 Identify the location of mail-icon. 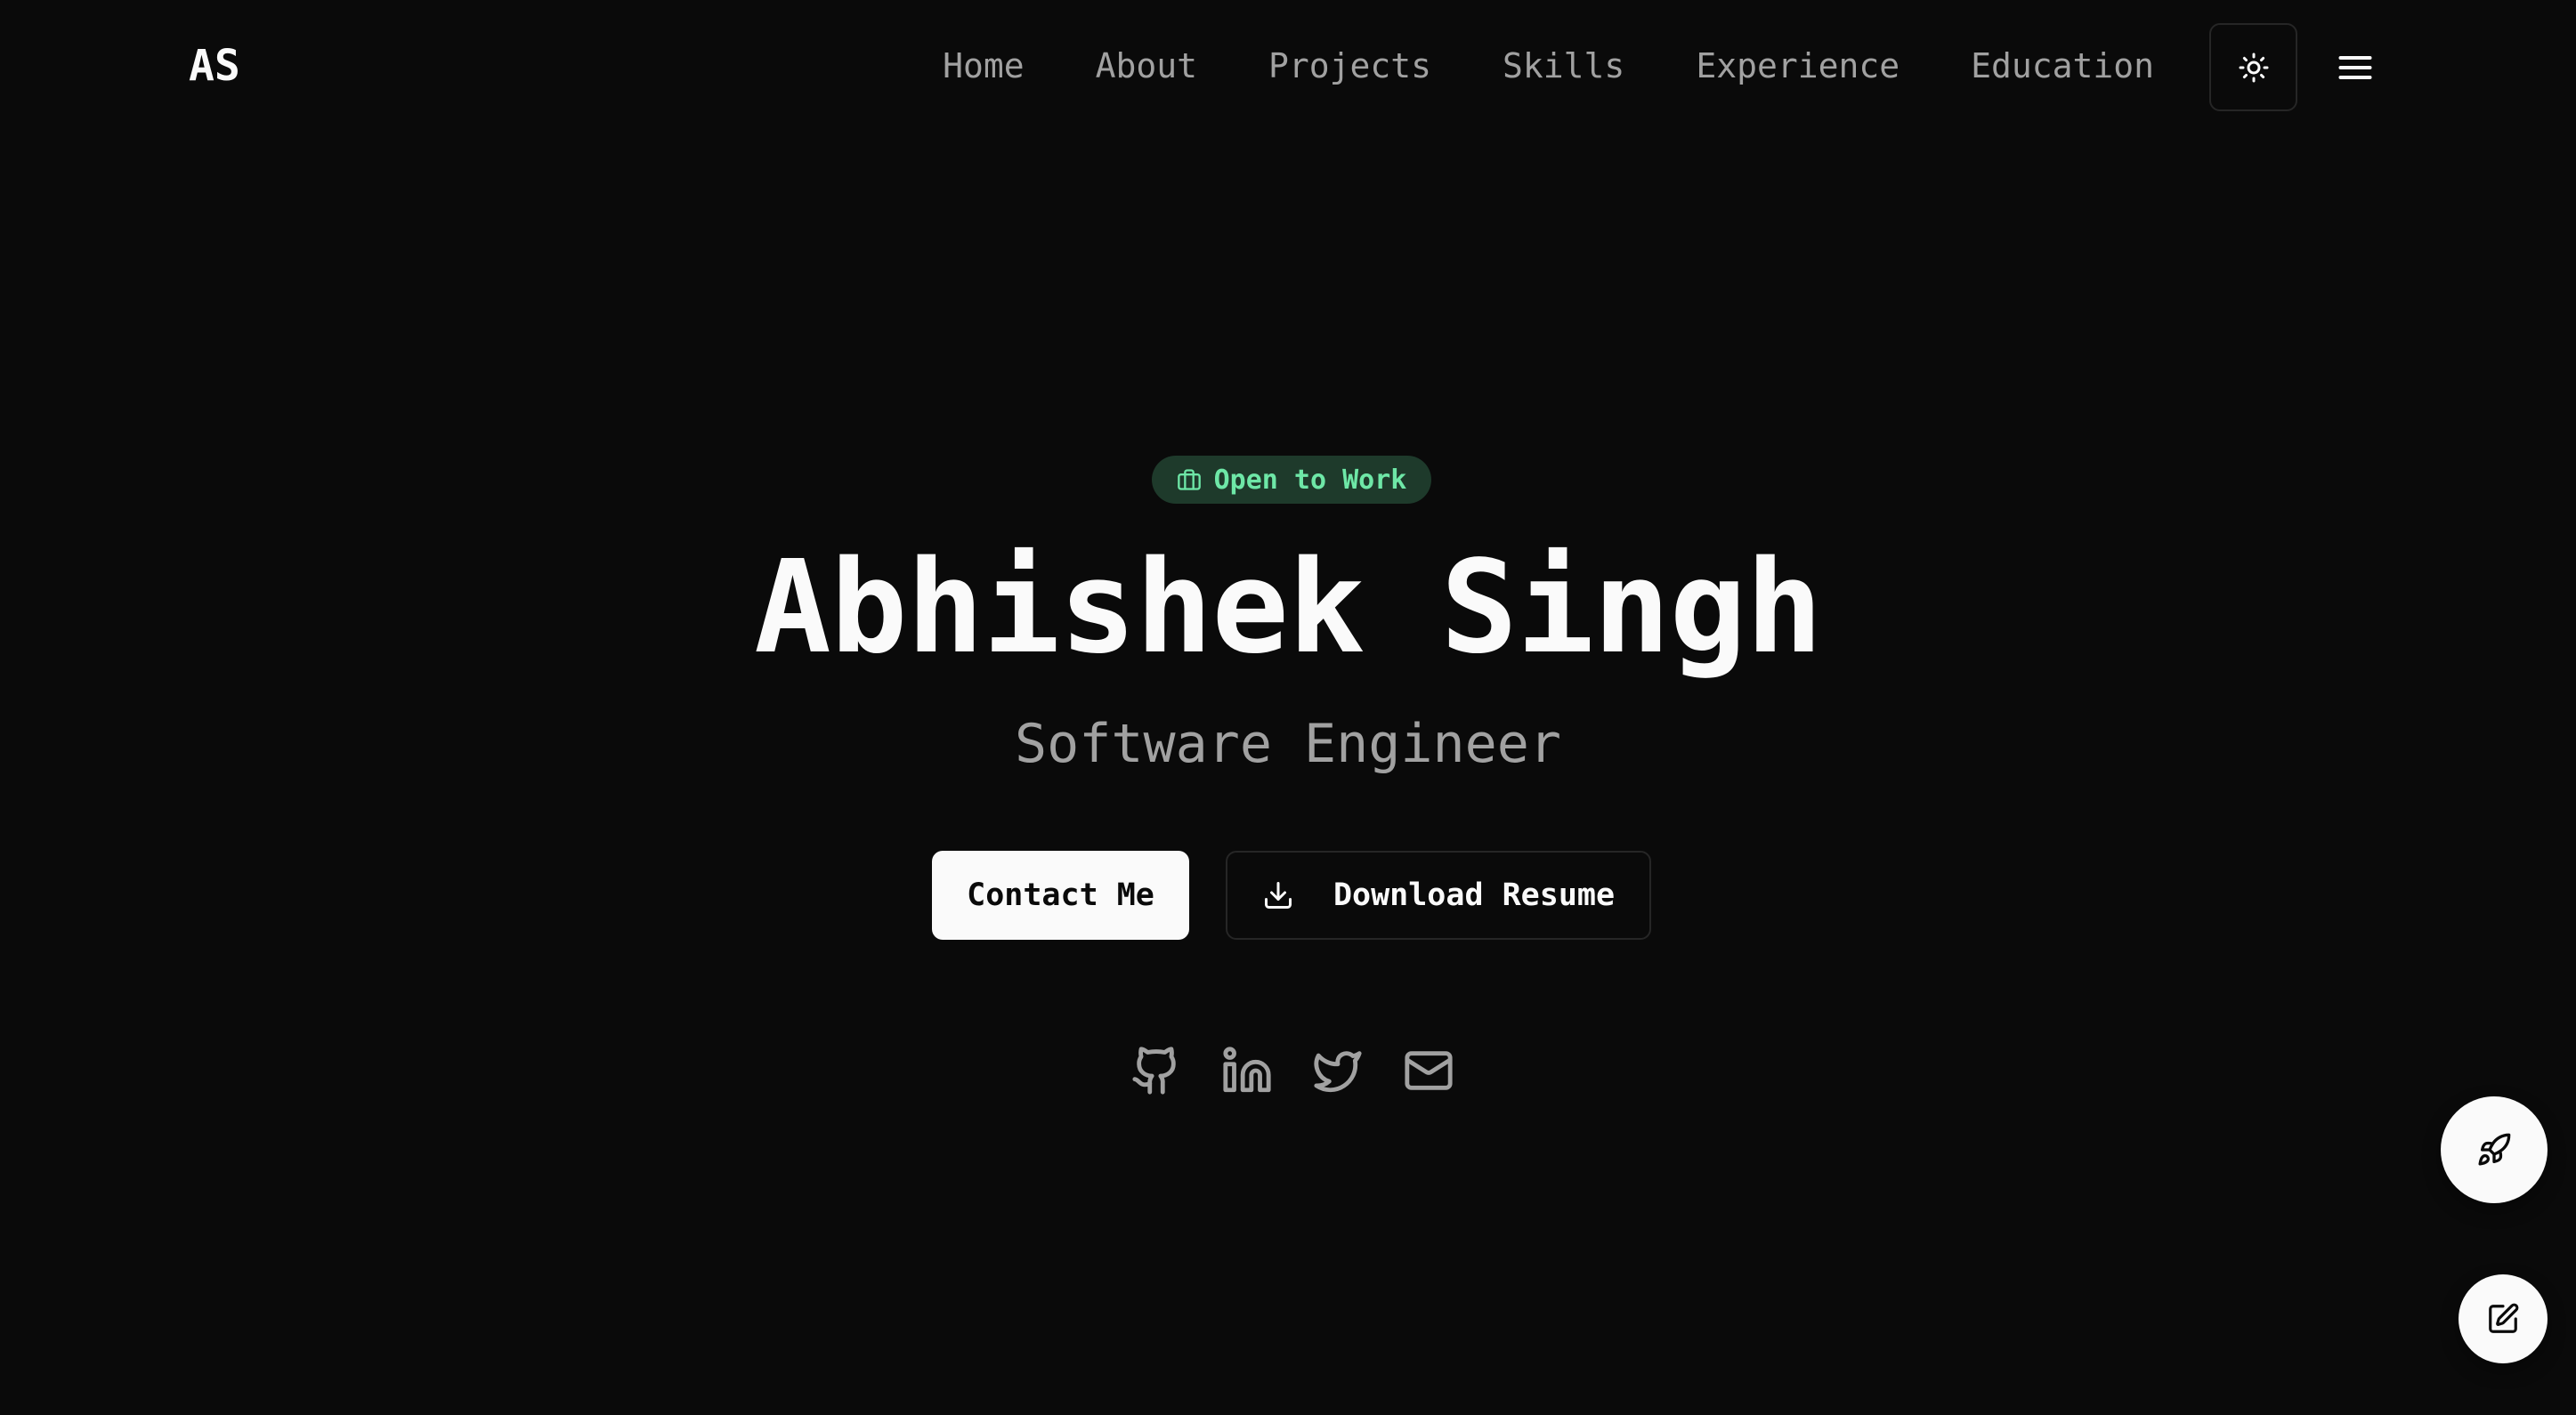
(1429, 1070).